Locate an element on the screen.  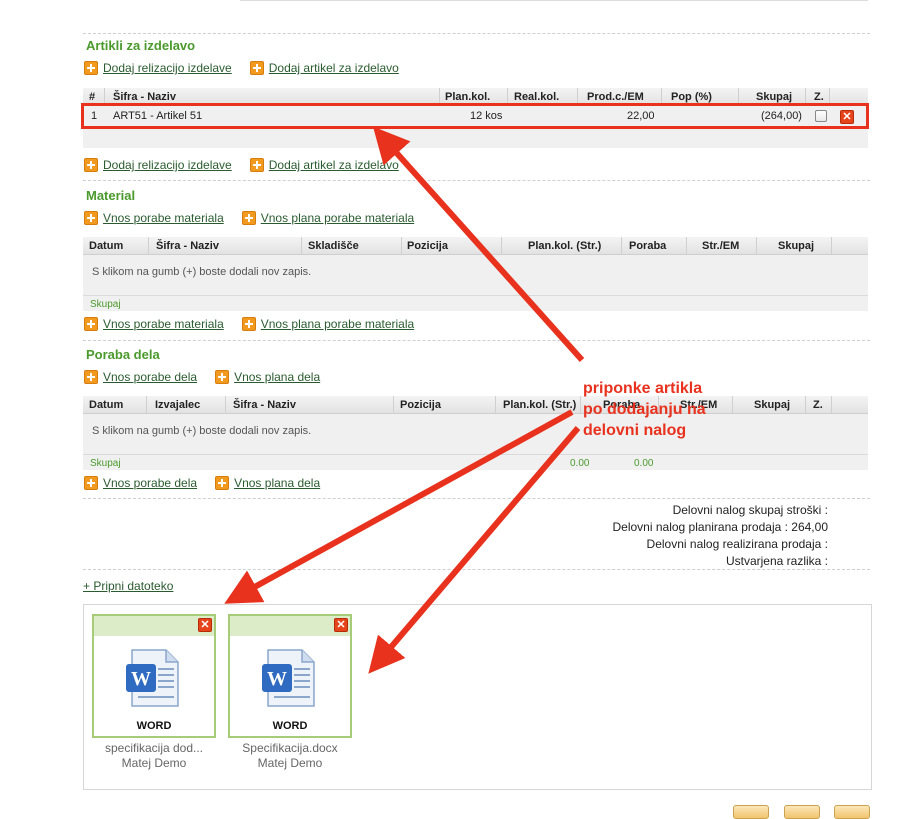
material-sum-row: Skupaj is located at coordinates (475, 303).